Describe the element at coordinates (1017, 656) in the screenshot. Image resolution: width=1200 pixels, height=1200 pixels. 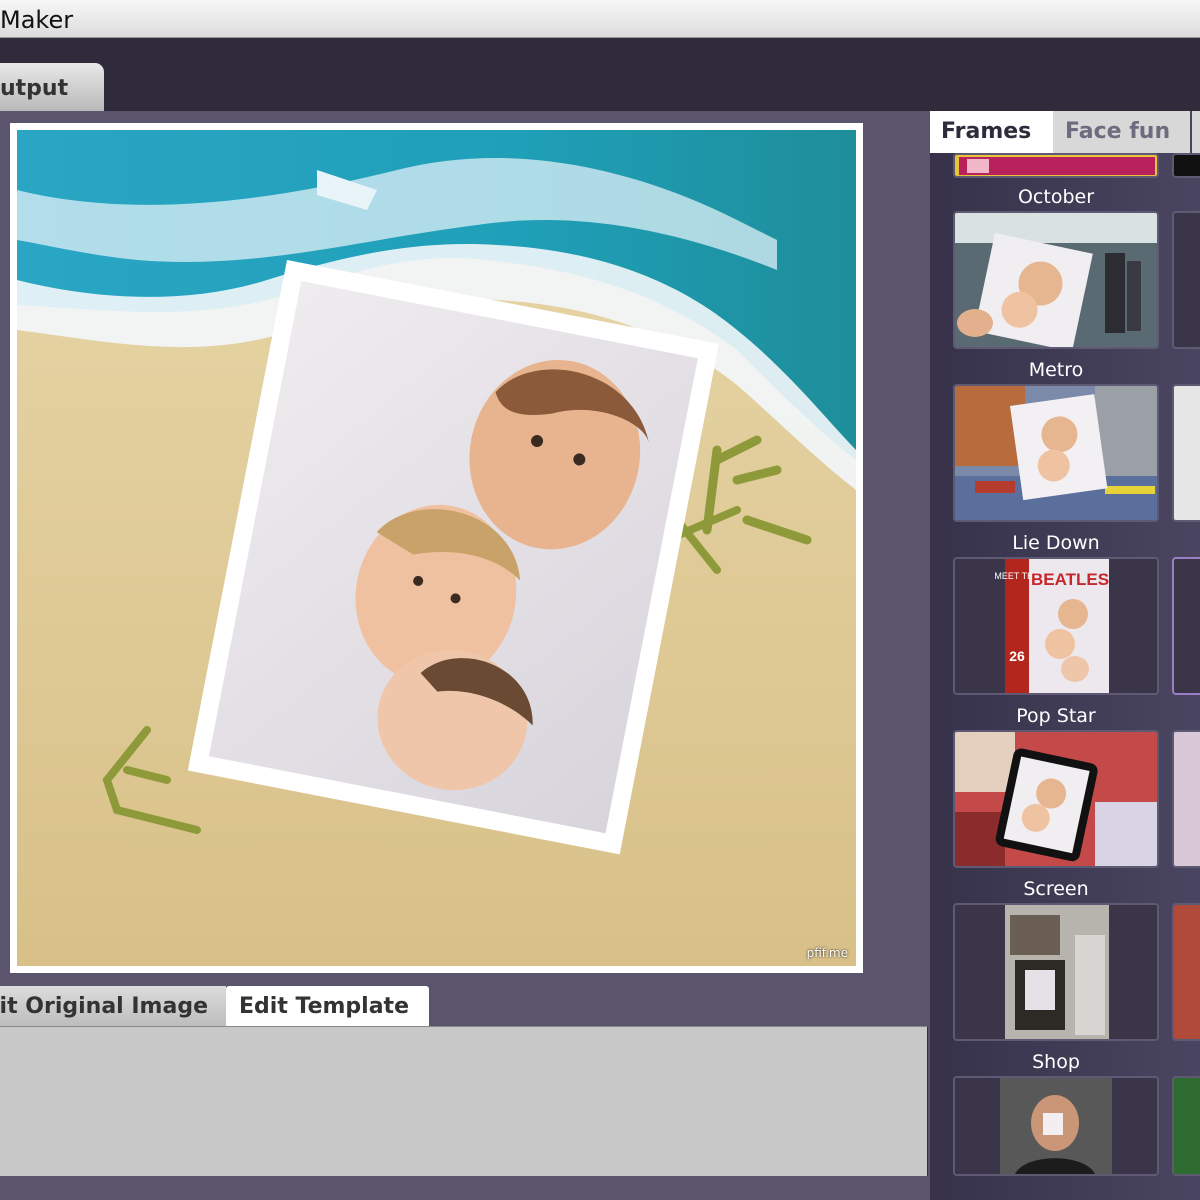
I see `poster-number-text: 26` at that location.